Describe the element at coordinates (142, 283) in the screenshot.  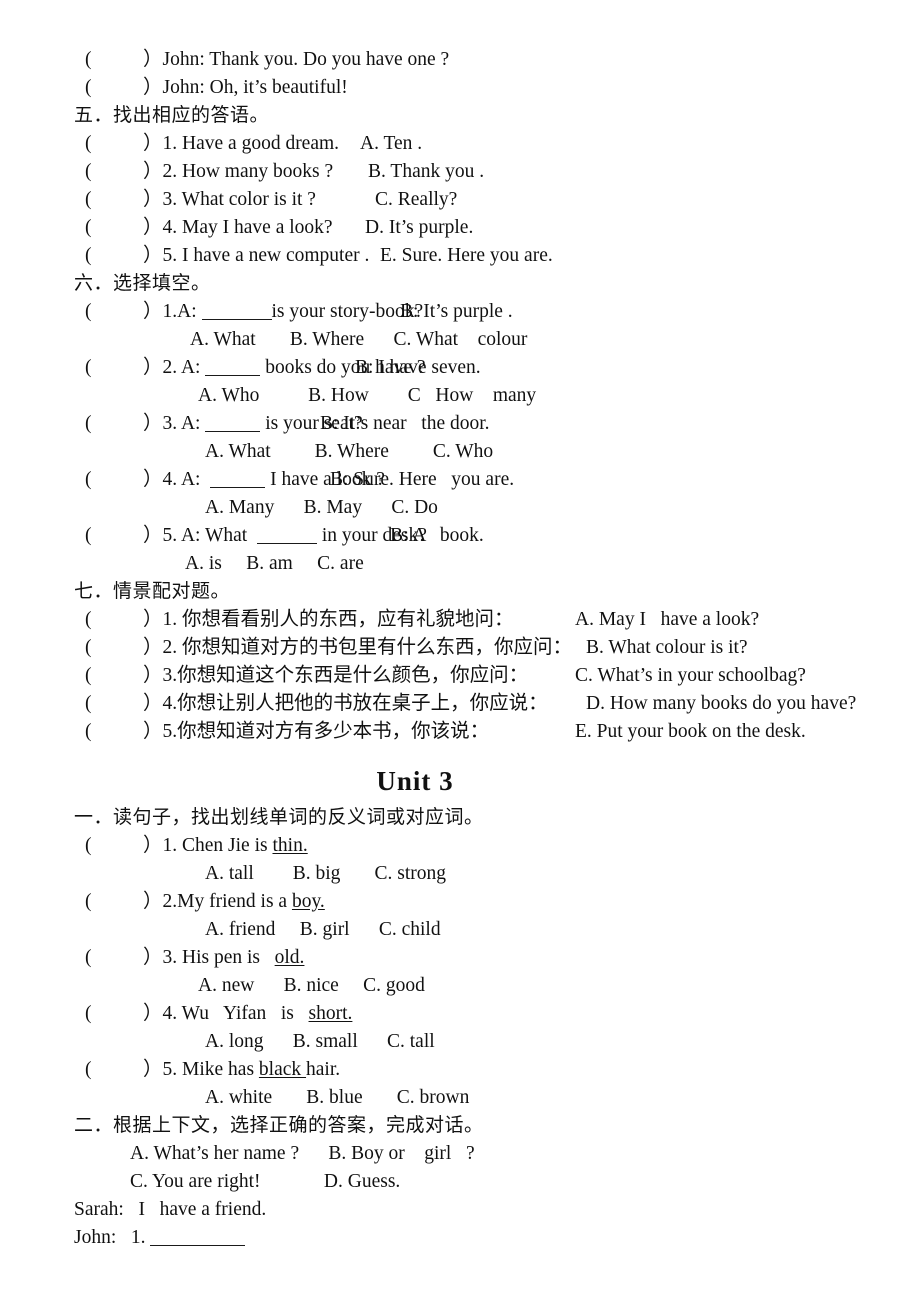
I see `section-heading-six: 六．选择填空。` at that location.